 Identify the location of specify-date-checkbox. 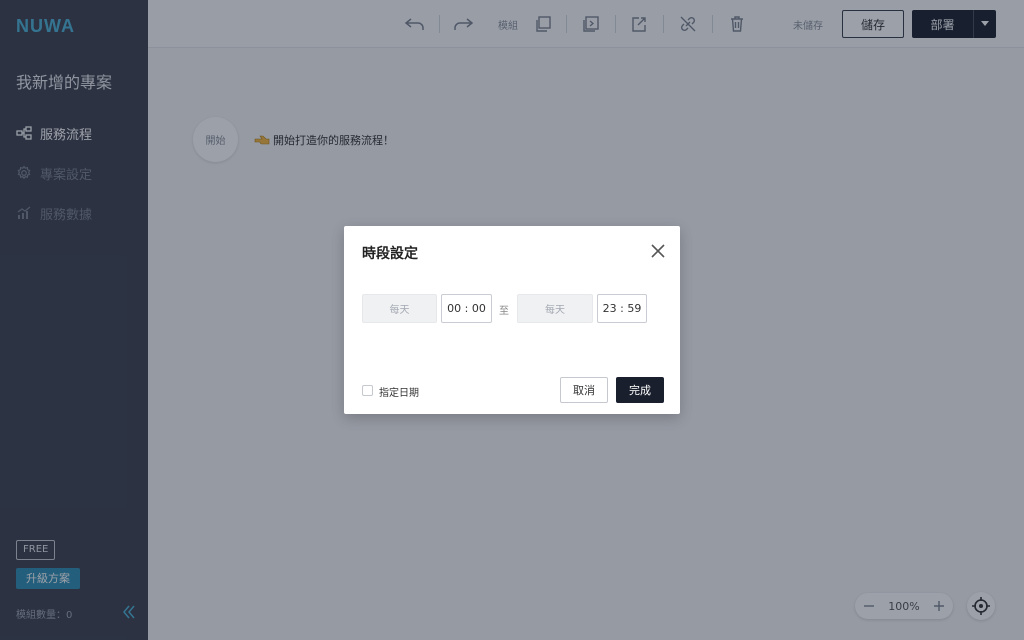
(367, 390).